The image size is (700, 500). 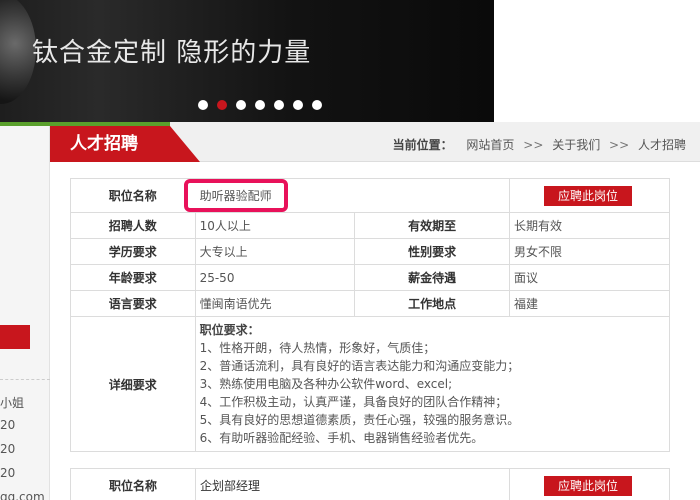 What do you see at coordinates (353, 402) in the screenshot?
I see `detail-line: 4、工作积极主动，认真严谨，具备良好的团队合作精神；` at bounding box center [353, 402].